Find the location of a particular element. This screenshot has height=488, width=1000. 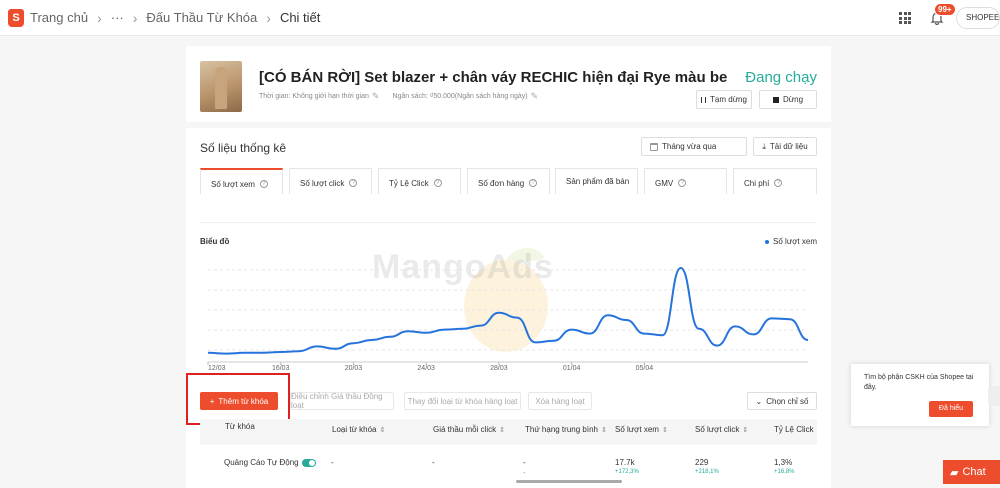

keyword-toggle is located at coordinates (308, 462).